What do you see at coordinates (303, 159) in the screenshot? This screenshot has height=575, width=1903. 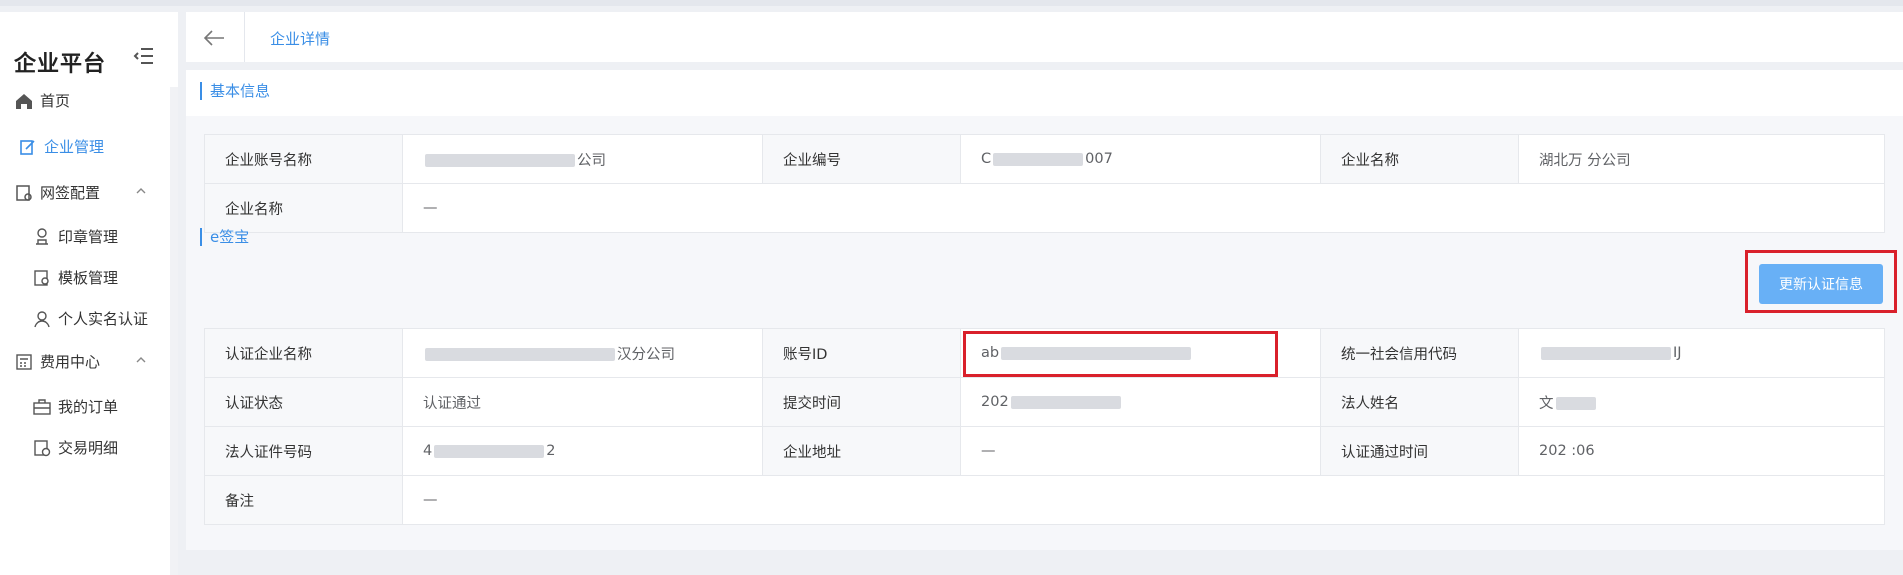 I see `label-account-name: 企业账号名称` at bounding box center [303, 159].